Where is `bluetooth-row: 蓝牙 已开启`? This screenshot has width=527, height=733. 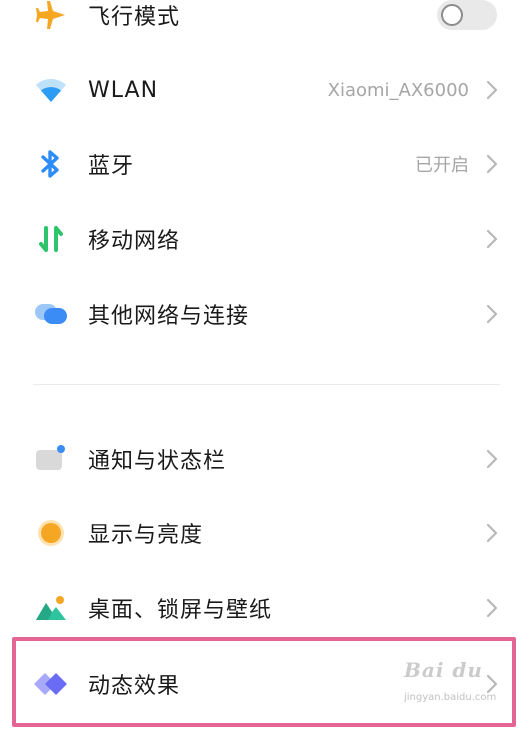 bluetooth-row: 蓝牙 已开启 is located at coordinates (263, 164).